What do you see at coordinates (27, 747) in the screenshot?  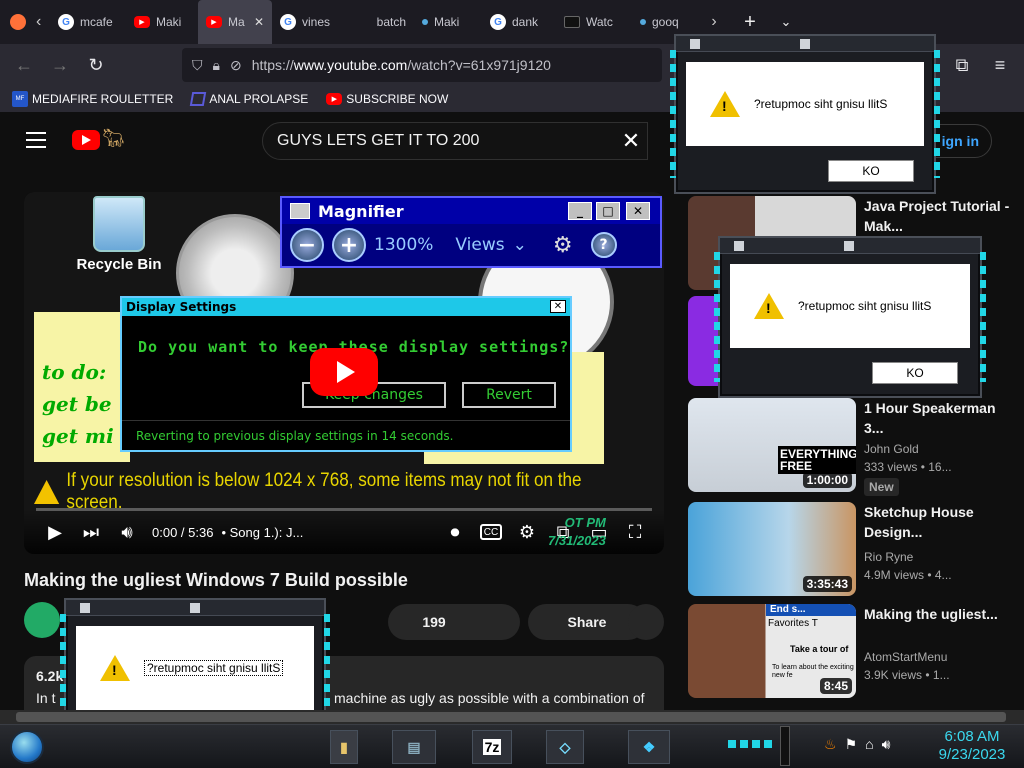 I see `start-orb-icon` at bounding box center [27, 747].